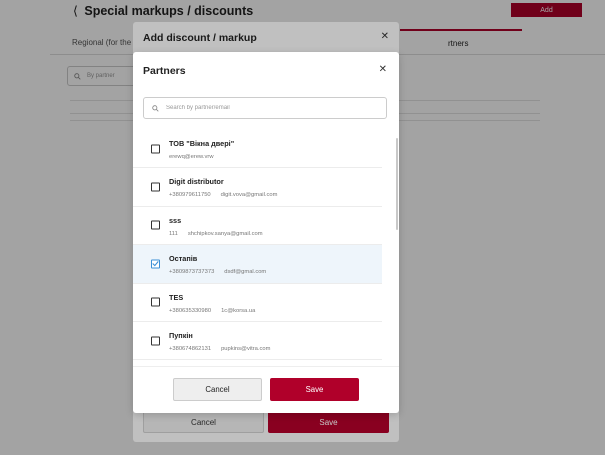 This screenshot has width=605, height=455. What do you see at coordinates (190, 348) in the screenshot?
I see `partner-phone: +380674862131` at bounding box center [190, 348].